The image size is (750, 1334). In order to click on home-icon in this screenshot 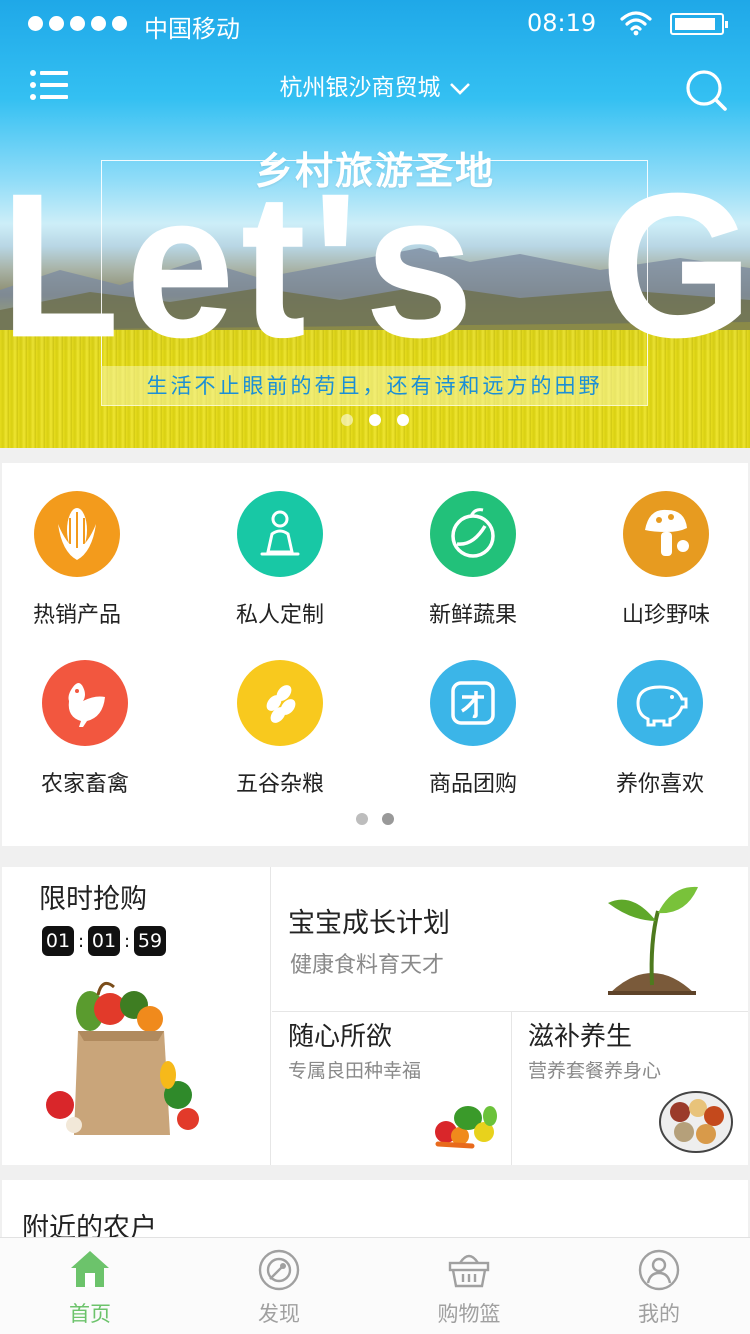, I will do `click(90, 1269)`.